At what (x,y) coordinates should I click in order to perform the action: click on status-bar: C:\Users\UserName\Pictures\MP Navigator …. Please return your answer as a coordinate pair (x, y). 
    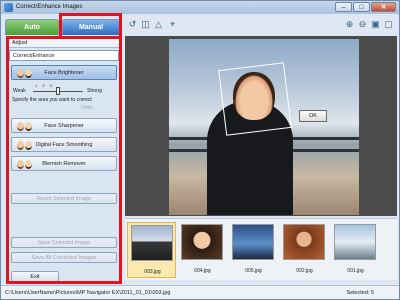
    Looking at the image, I should click on (200, 292).